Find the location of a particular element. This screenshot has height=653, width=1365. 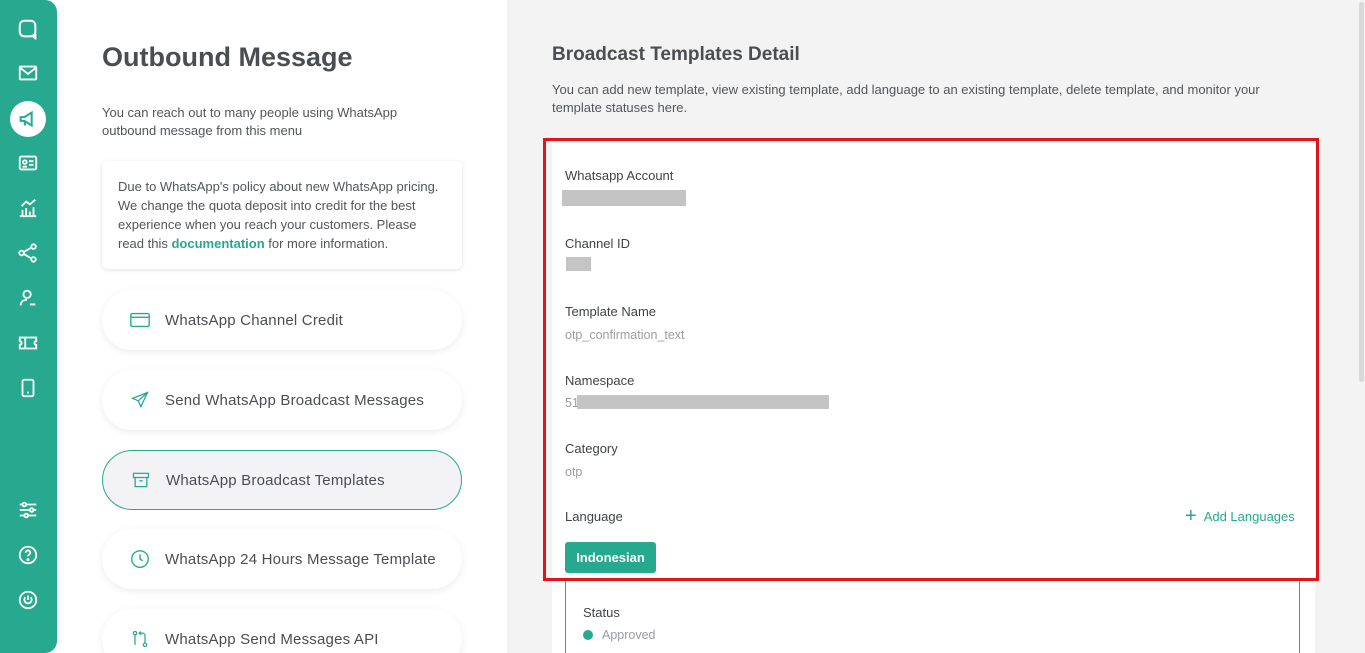

notice-text-after: for more information. is located at coordinates (326, 243).